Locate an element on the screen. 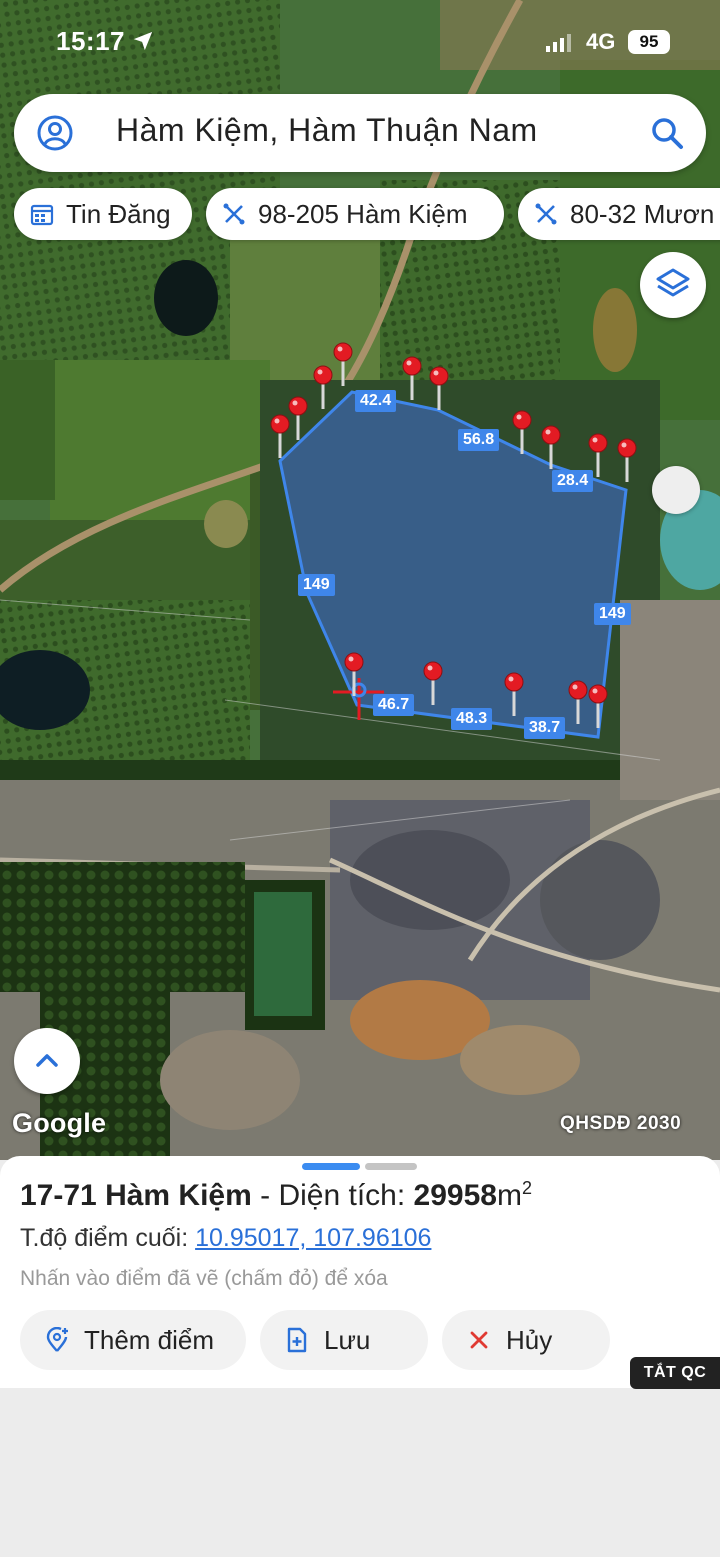 The width and height of the screenshot is (720, 1557). planning-layer-label: QHSDĐ 2030 is located at coordinates (621, 1123).